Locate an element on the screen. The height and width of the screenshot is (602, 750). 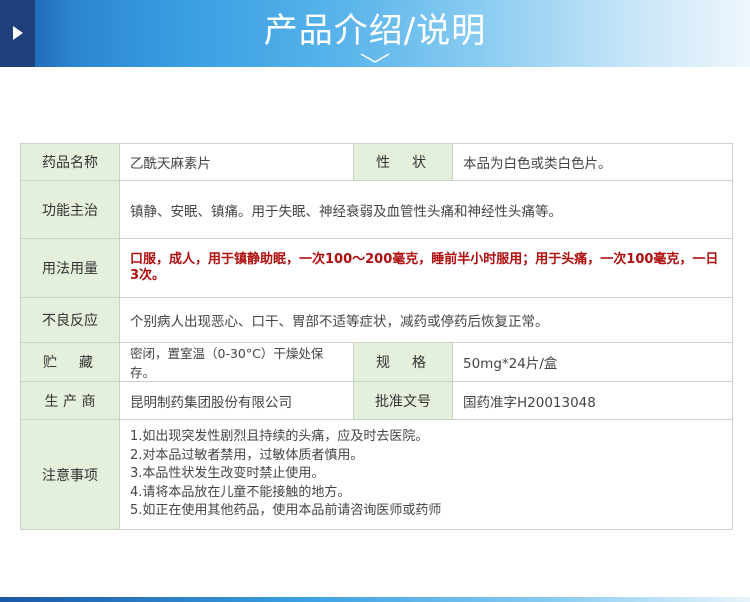
table-row: 药品名称 乙酰天麻素片 性 状 本品为白色或类白色片。 is located at coordinates (376, 162).